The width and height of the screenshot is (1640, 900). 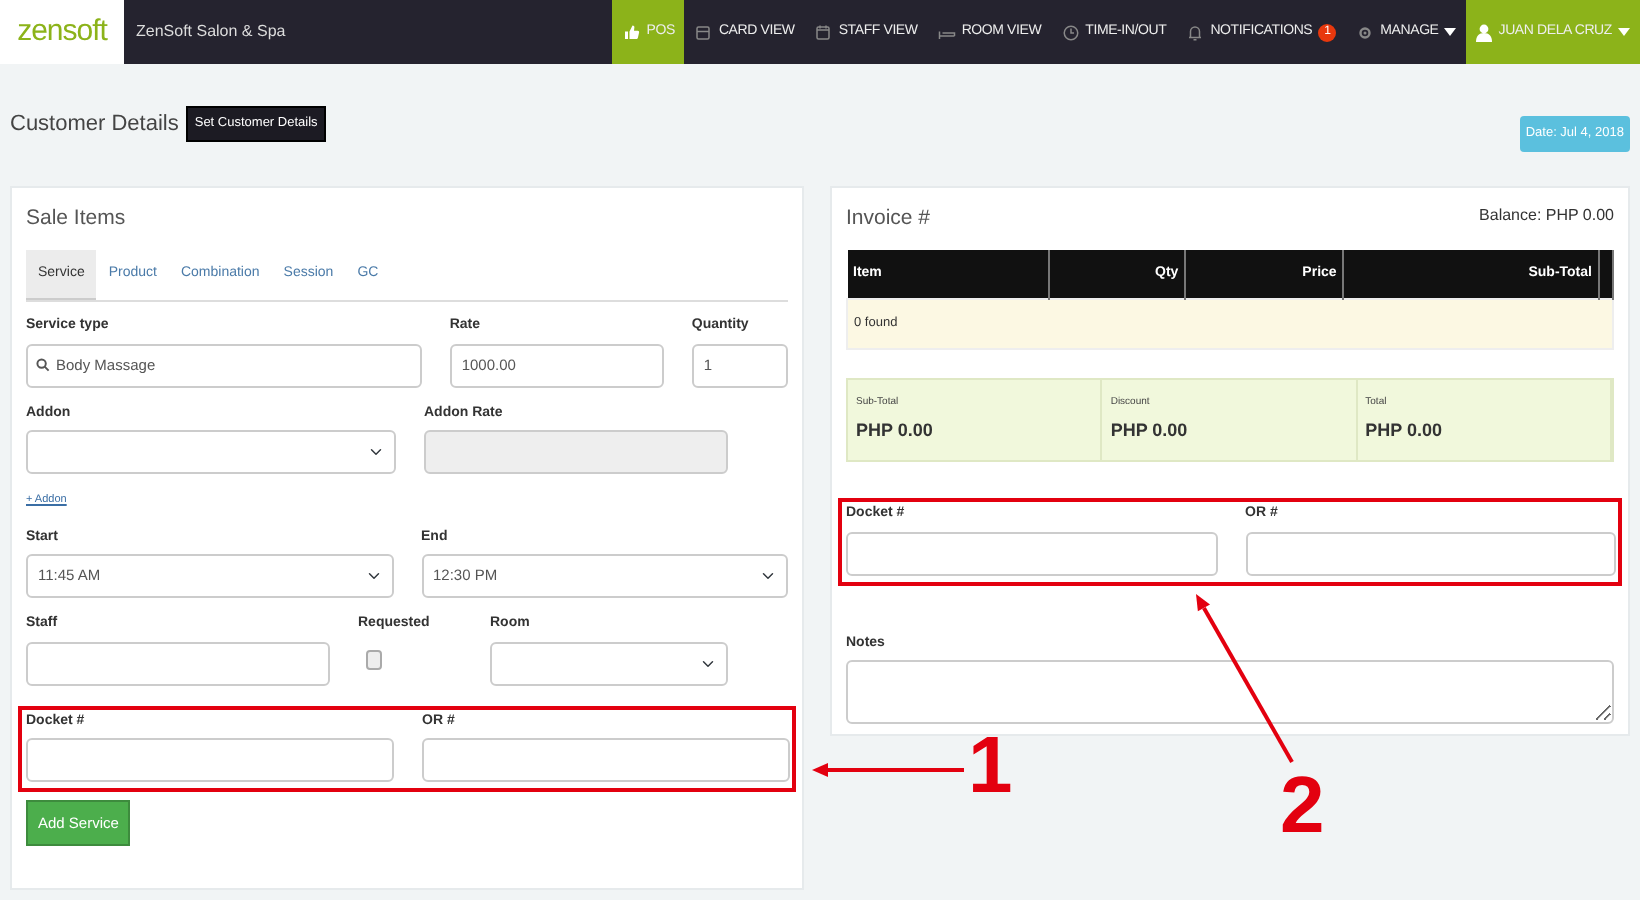 What do you see at coordinates (1484, 32) in the screenshot?
I see `user-icon` at bounding box center [1484, 32].